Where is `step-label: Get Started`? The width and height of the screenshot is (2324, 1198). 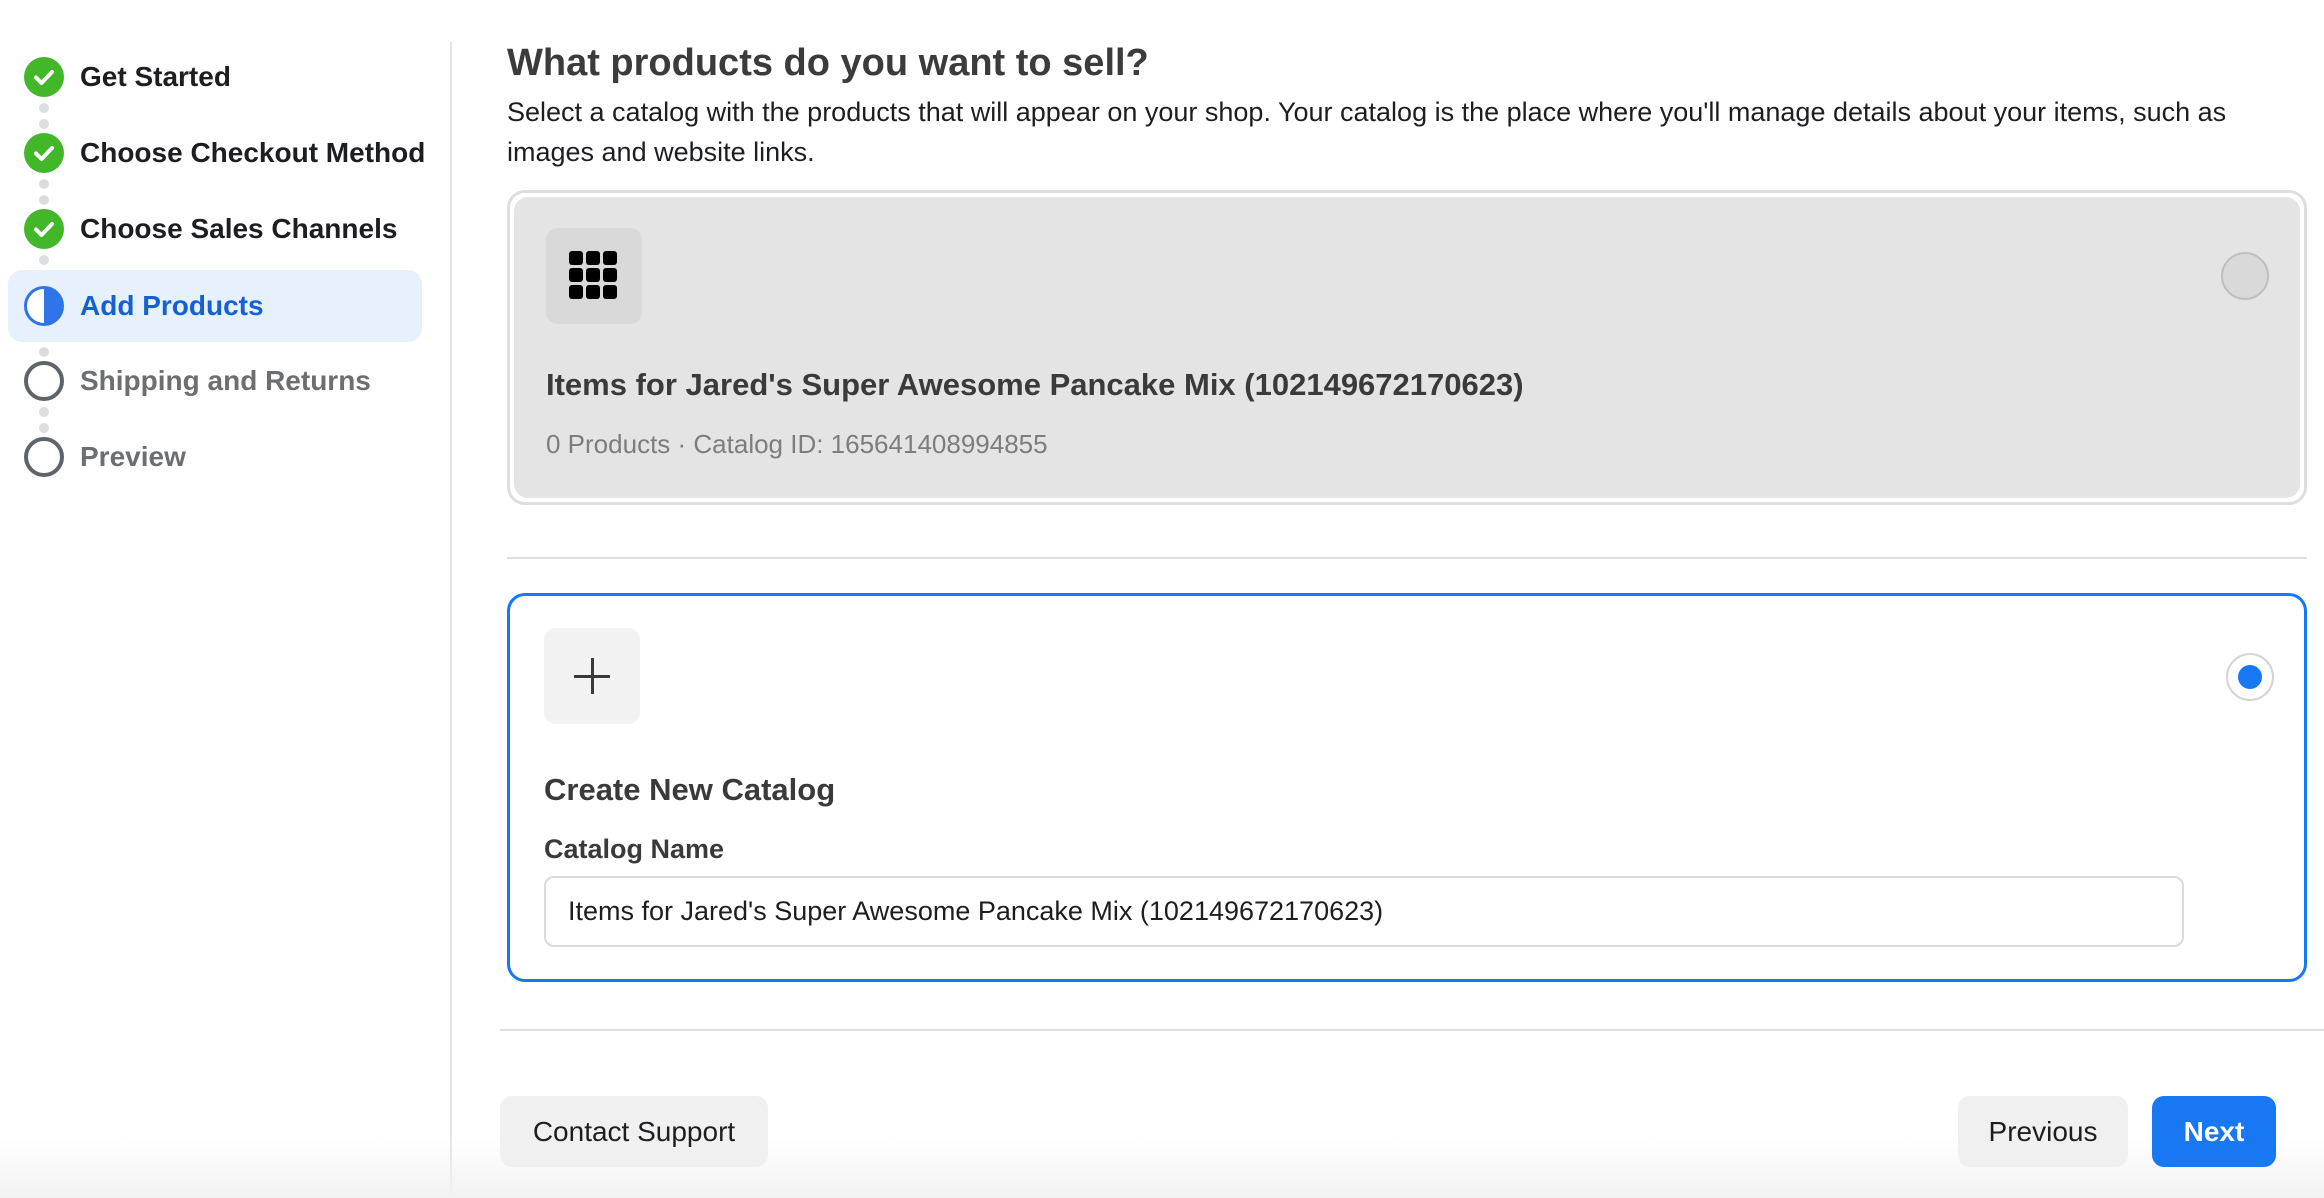 step-label: Get Started is located at coordinates (155, 76).